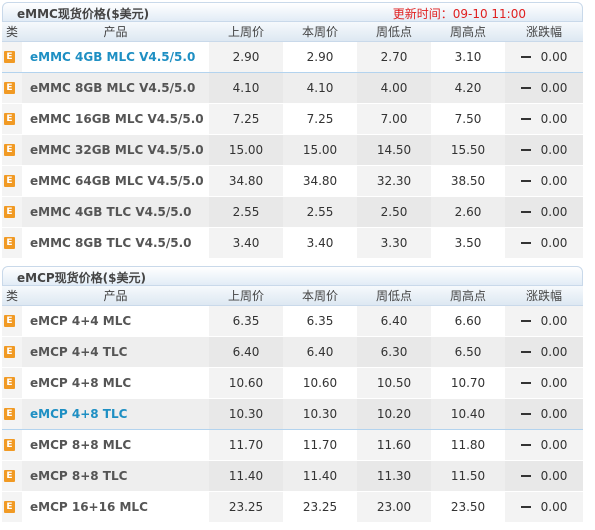 The height and width of the screenshot is (530, 595). Describe the element at coordinates (246, 212) in the screenshot. I see `last-week-price: 2.55` at that location.